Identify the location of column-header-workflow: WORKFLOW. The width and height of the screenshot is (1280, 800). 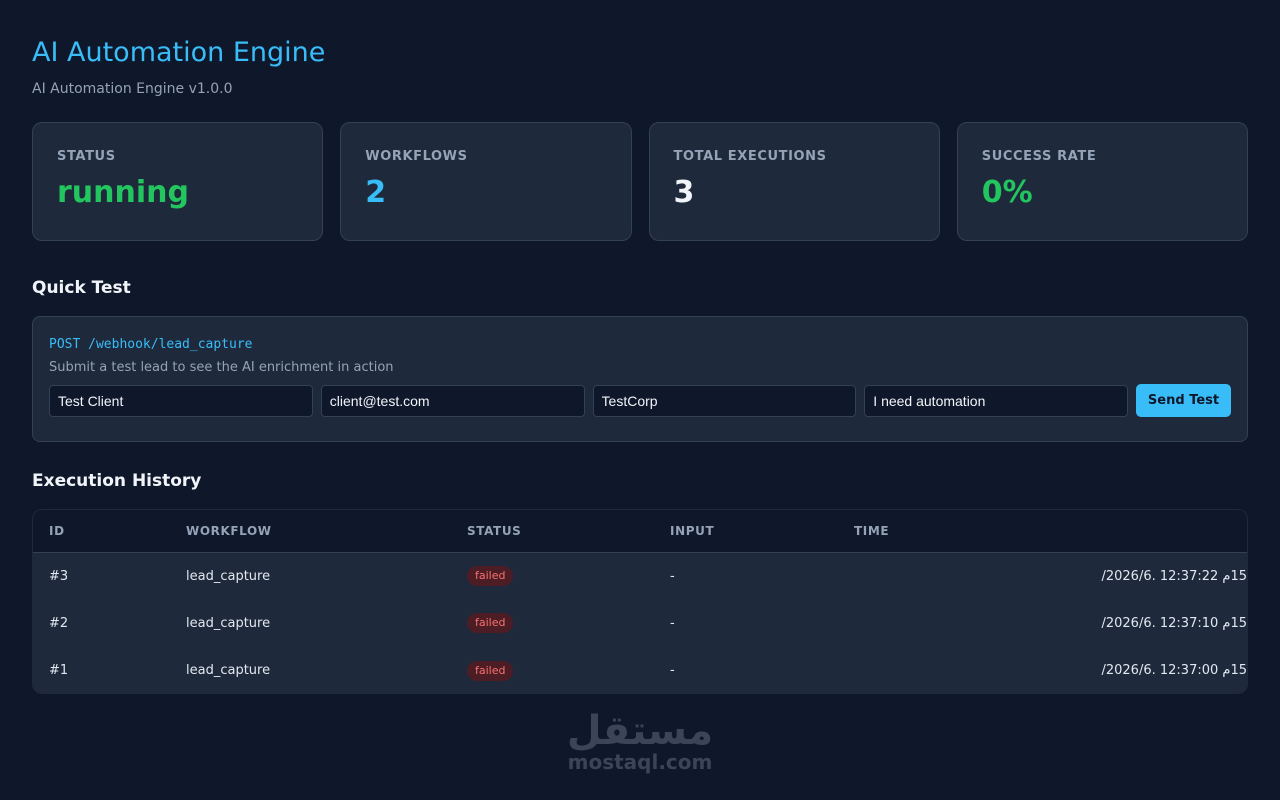
(229, 530).